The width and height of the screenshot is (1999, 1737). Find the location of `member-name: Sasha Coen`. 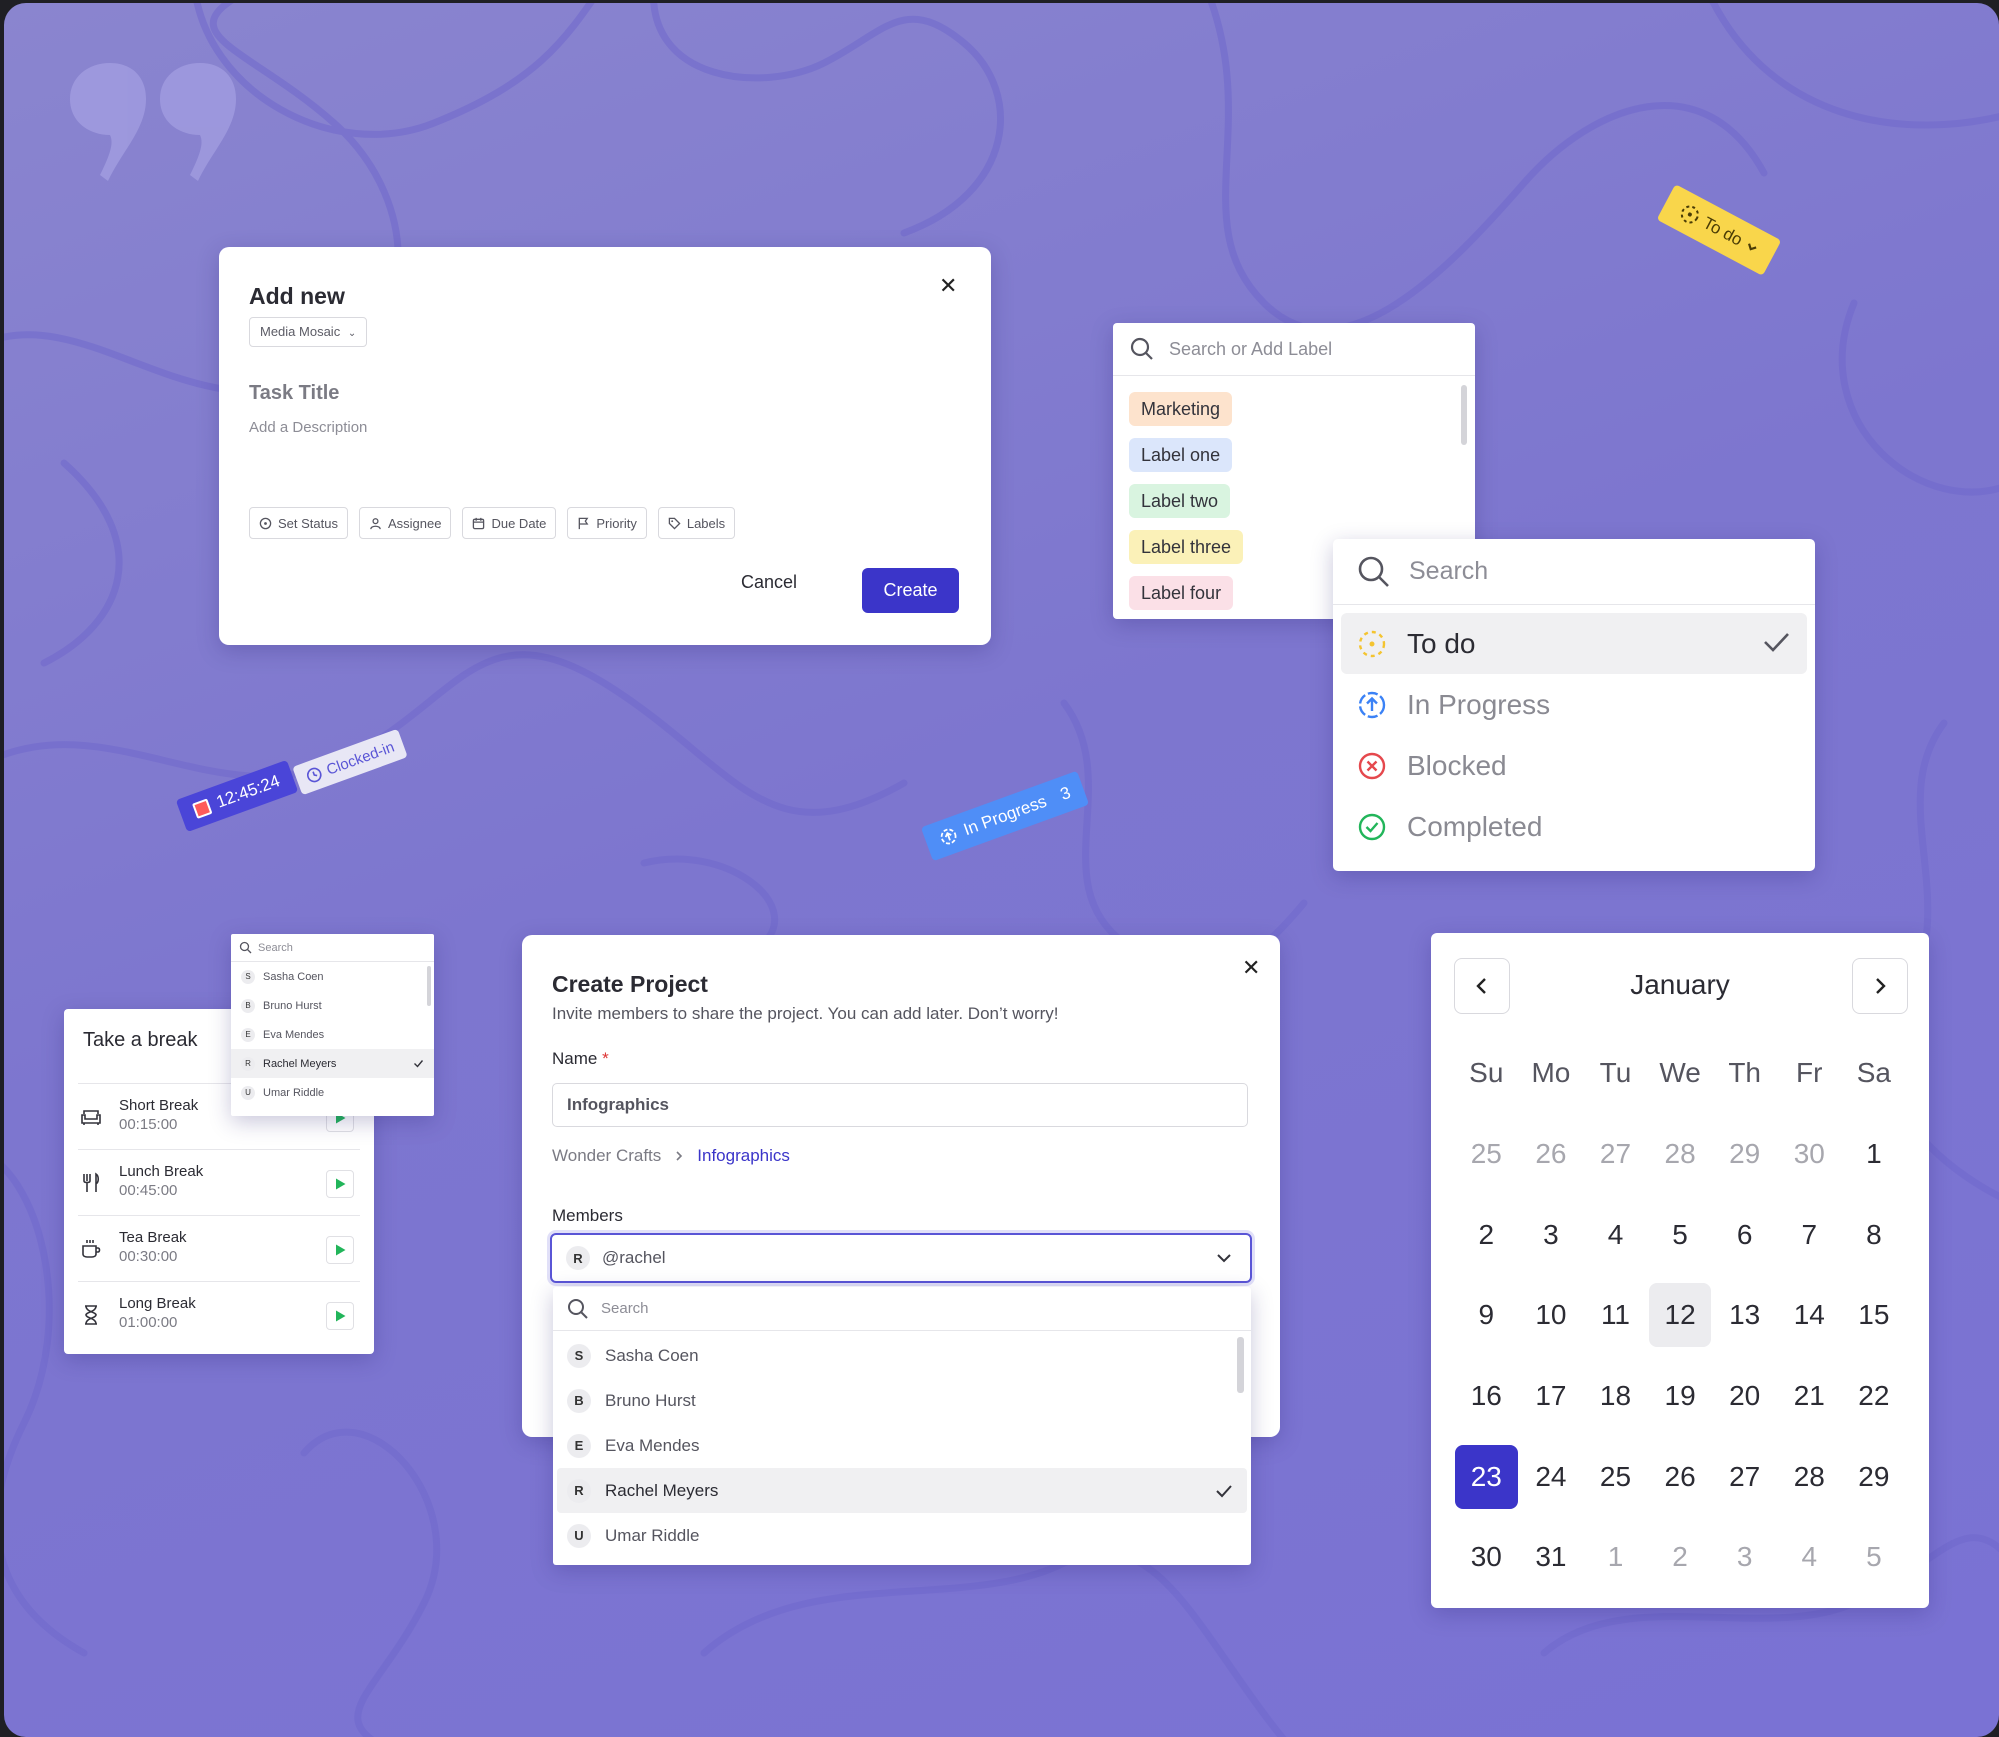

member-name: Sasha Coen is located at coordinates (652, 1355).